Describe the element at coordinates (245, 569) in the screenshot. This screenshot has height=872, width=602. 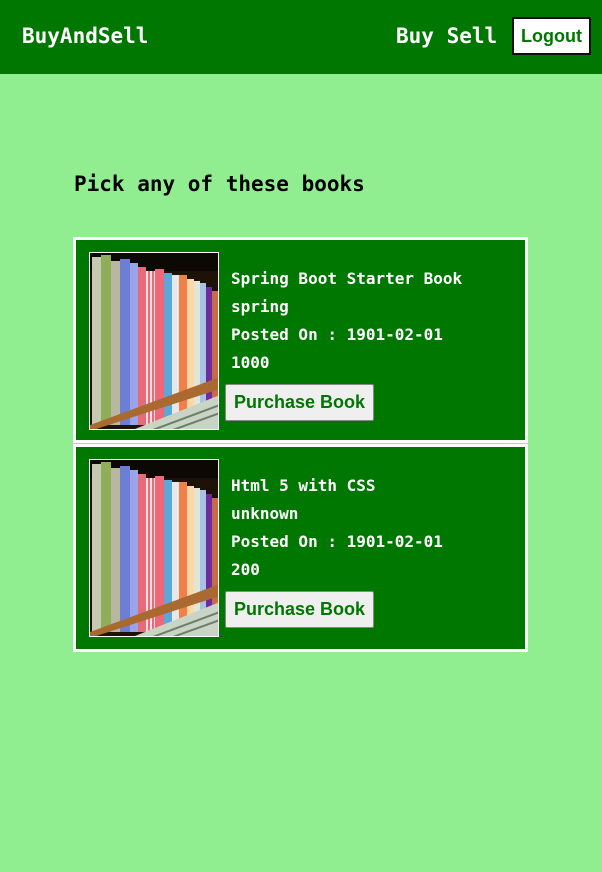
I see `book-price: 200` at that location.